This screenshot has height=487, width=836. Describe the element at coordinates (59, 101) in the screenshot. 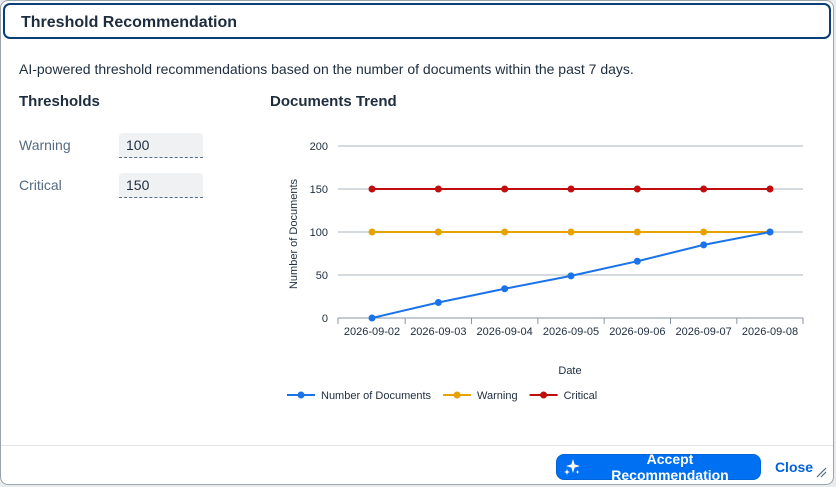

I see `thresholds-title: Thresholds` at that location.